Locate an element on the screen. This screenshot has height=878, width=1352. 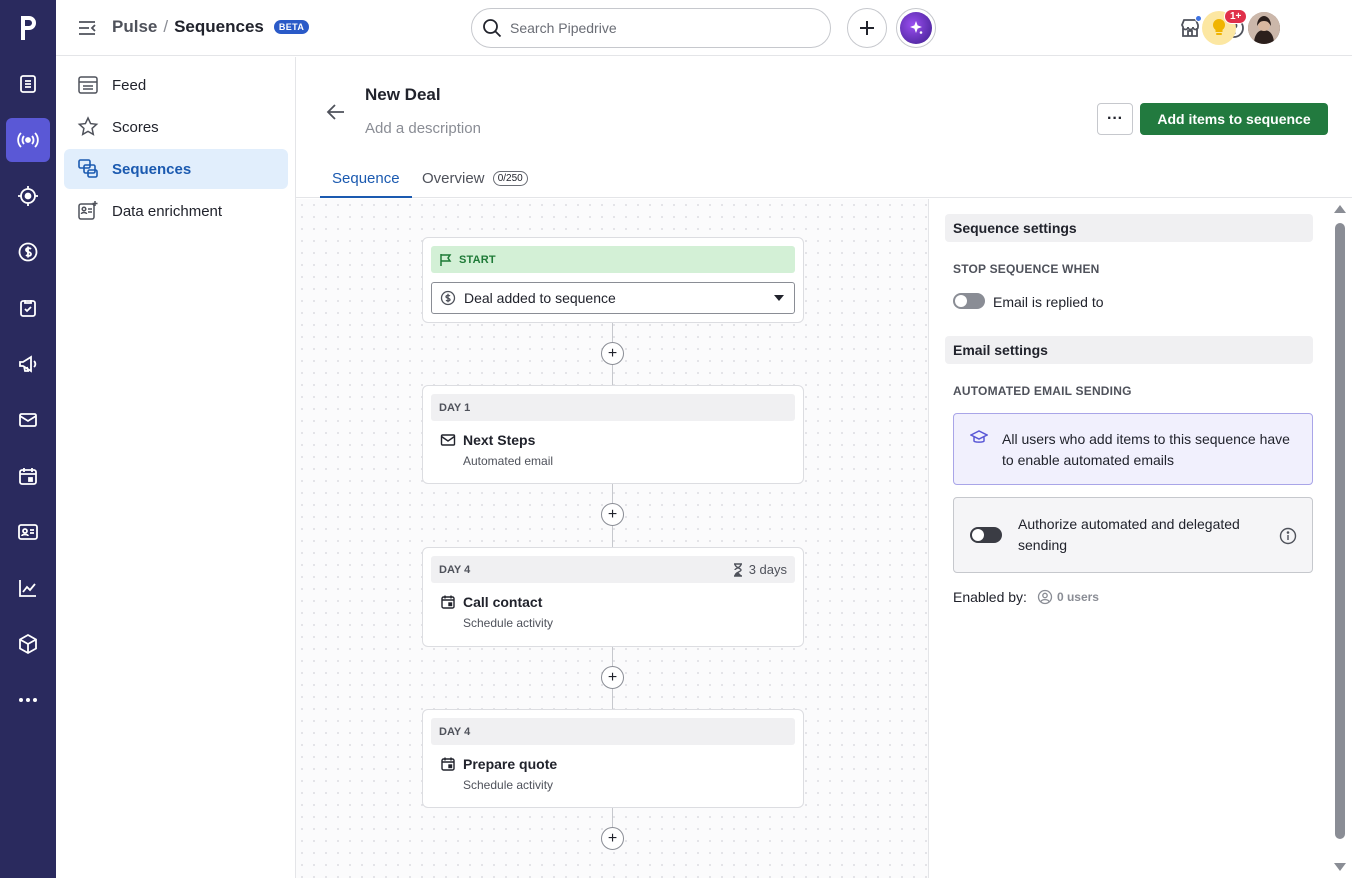
add-items-button: Add items to sequence is located at coordinates (1234, 119).